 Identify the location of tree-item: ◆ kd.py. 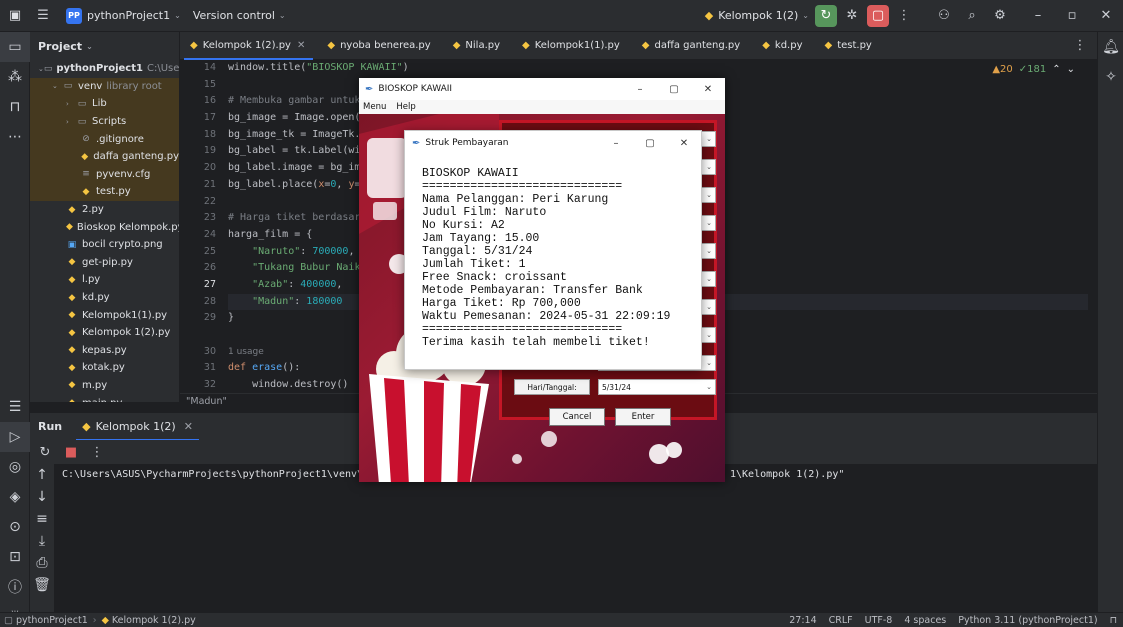
(104, 298).